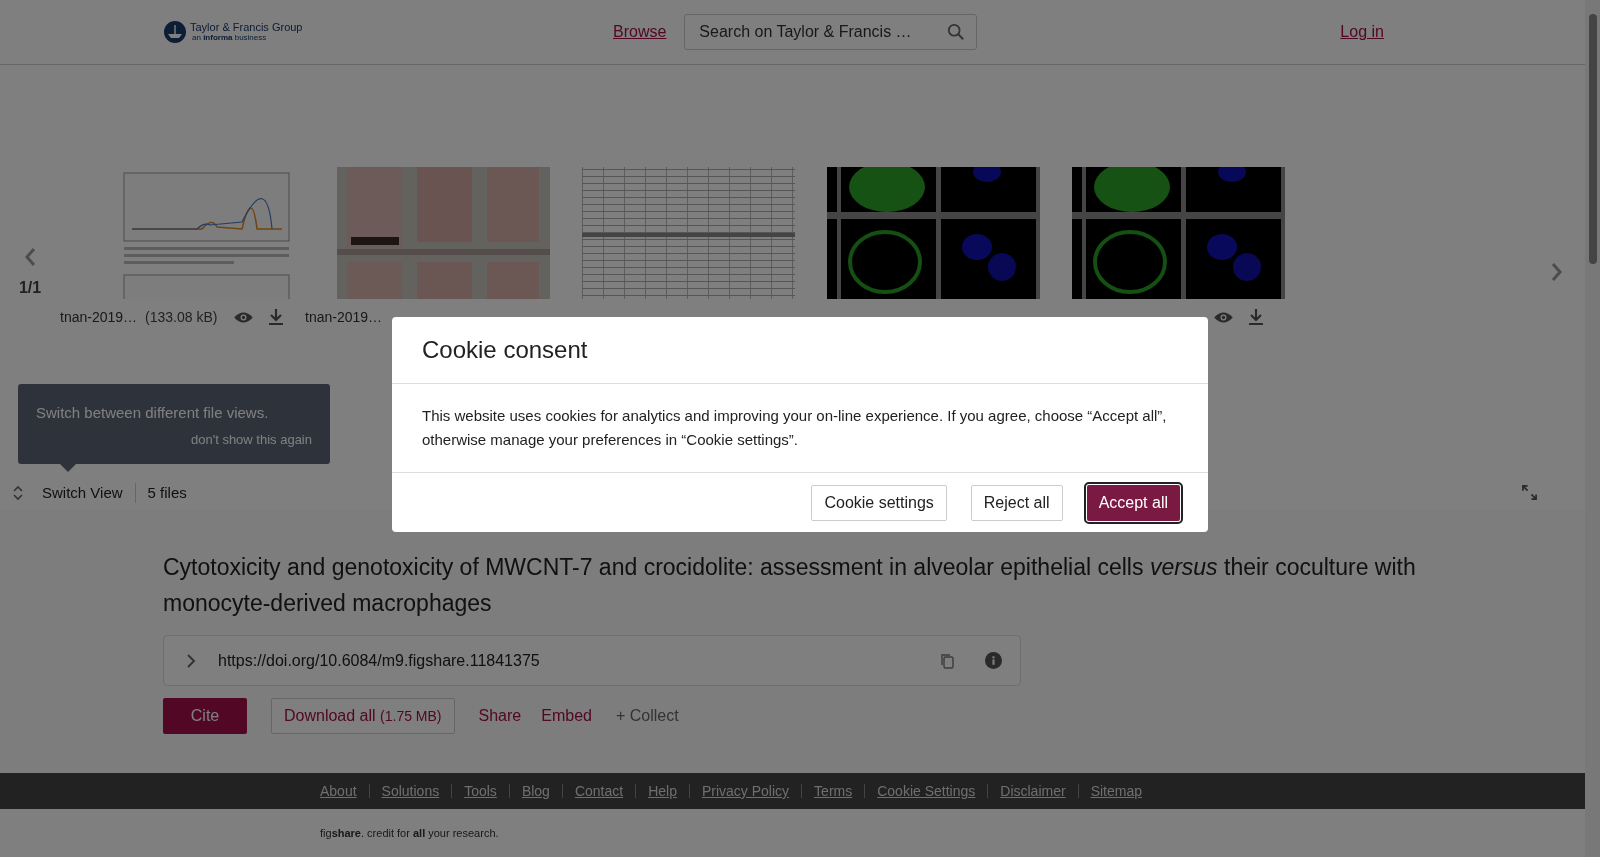  I want to click on action-link: Embed, so click(566, 716).